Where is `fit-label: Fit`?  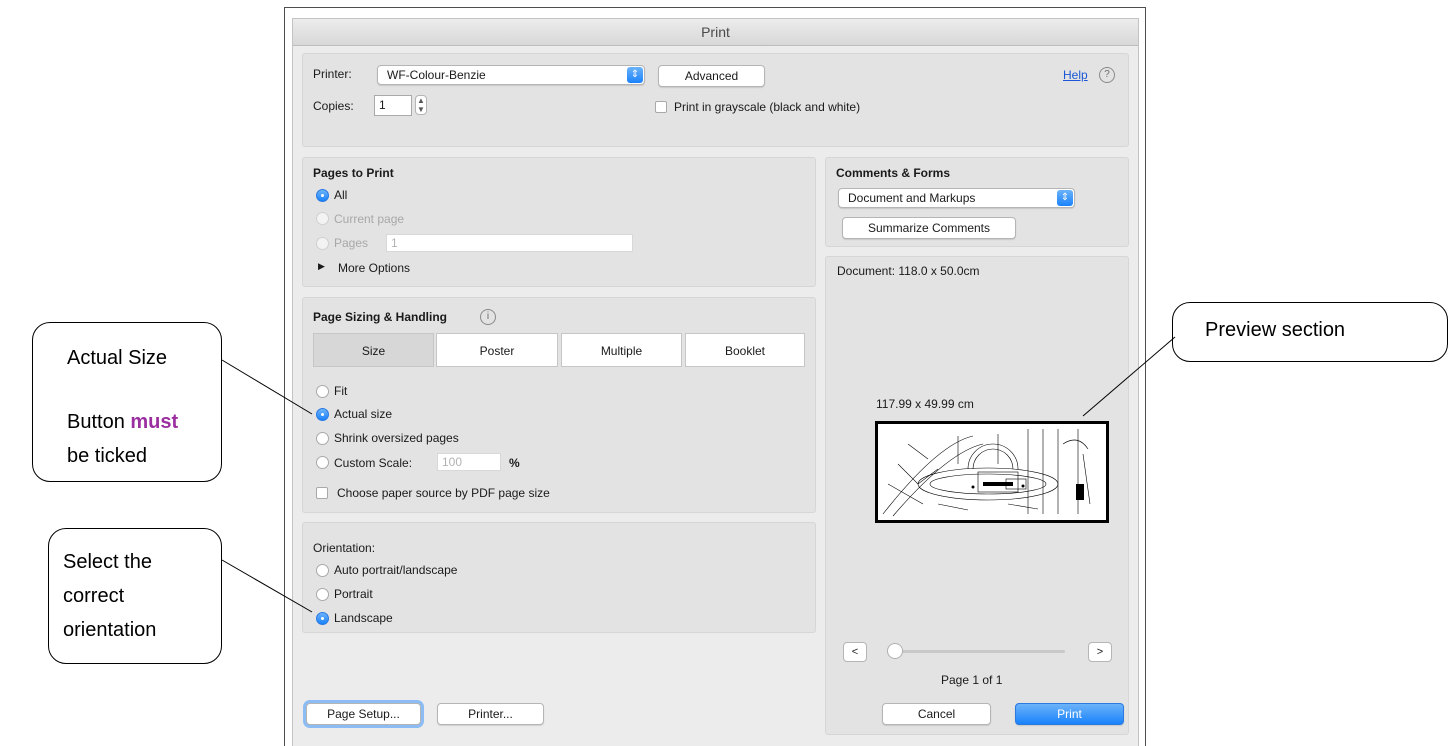
fit-label: Fit is located at coordinates (341, 391).